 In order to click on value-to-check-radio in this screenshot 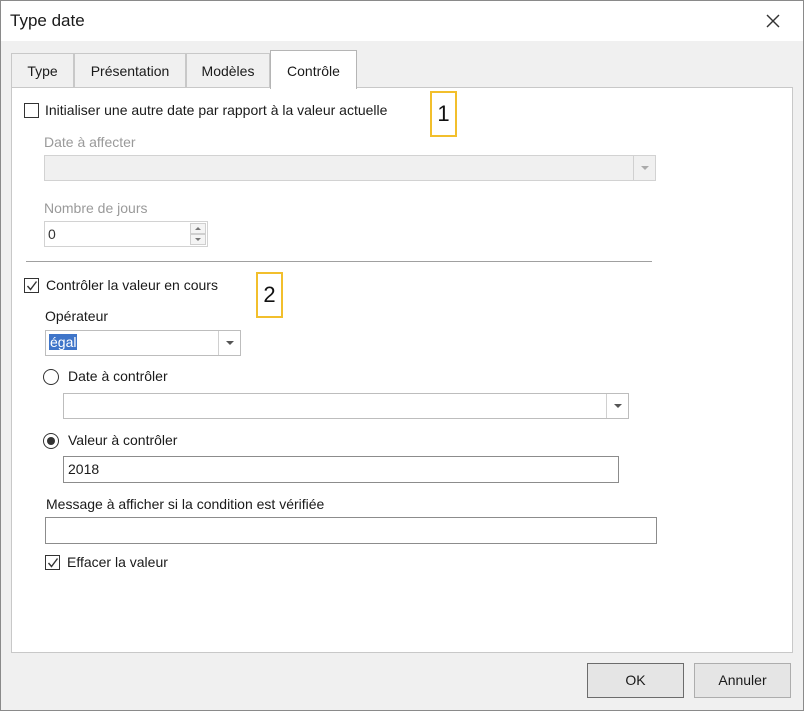, I will do `click(51, 441)`.